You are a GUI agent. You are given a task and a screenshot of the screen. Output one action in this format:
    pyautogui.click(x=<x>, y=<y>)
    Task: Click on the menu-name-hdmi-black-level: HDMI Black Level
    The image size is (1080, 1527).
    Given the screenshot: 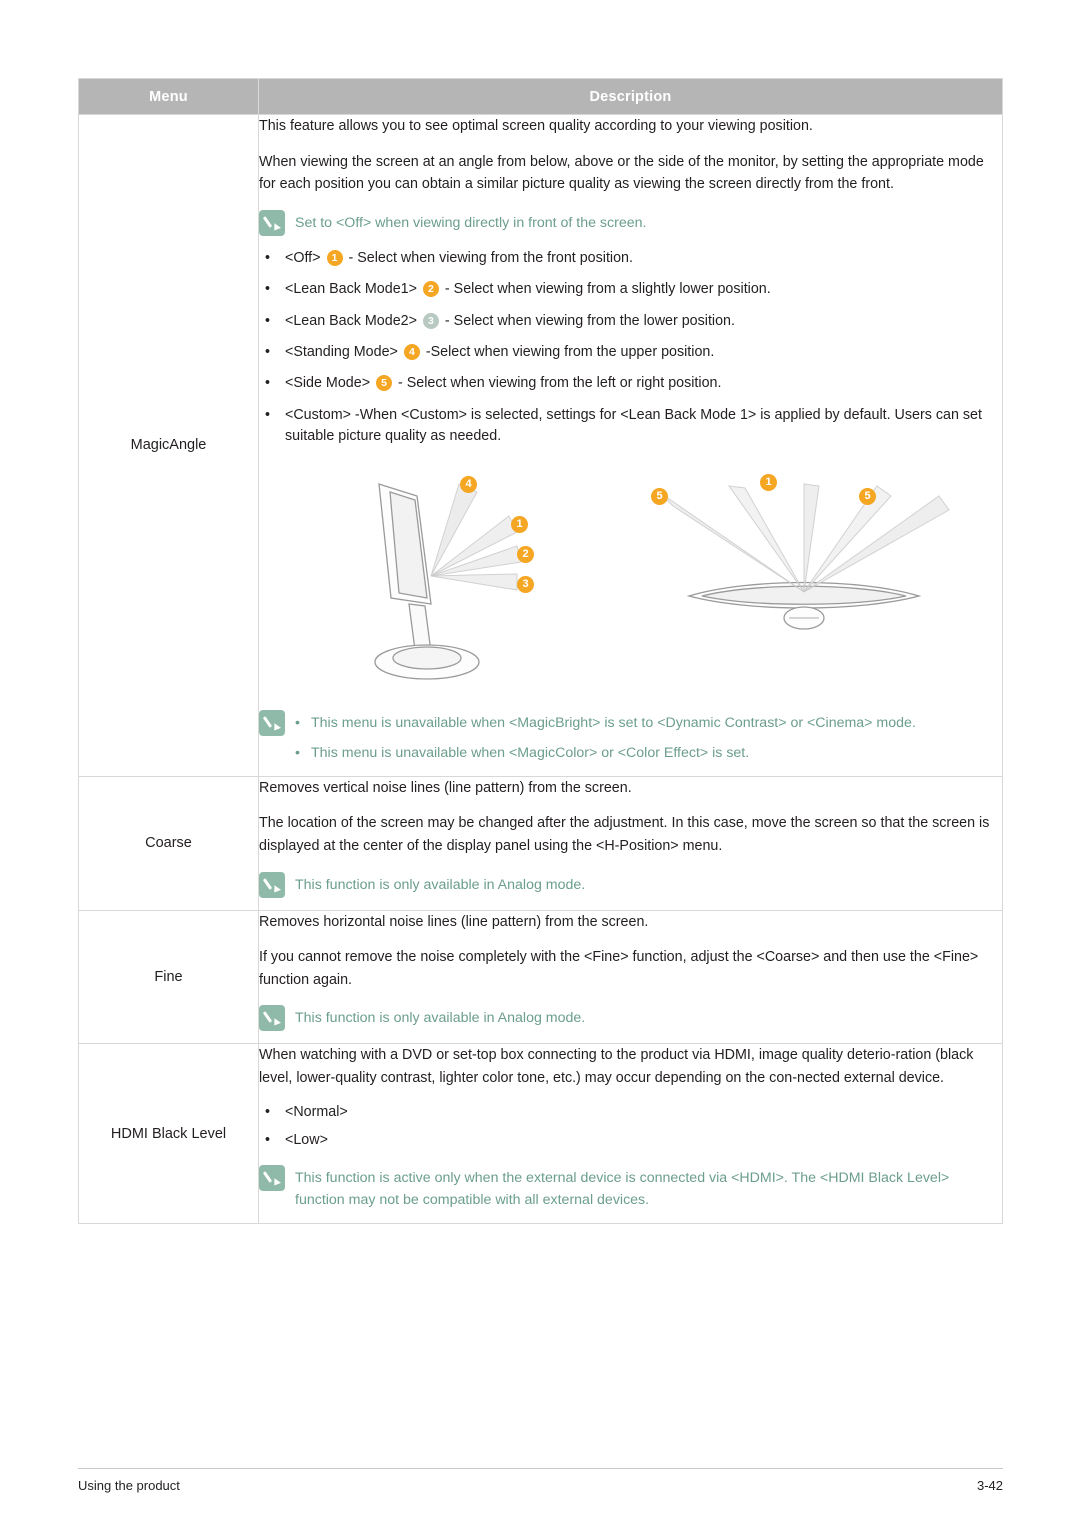 What is the action you would take?
    pyautogui.click(x=168, y=1134)
    